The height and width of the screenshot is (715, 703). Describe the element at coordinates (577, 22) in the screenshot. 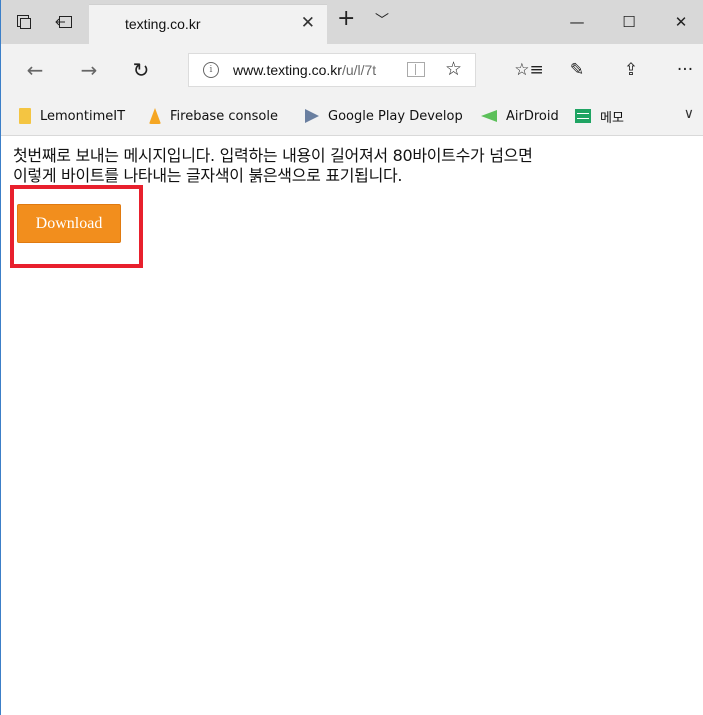

I see `minimize-icon: —` at that location.